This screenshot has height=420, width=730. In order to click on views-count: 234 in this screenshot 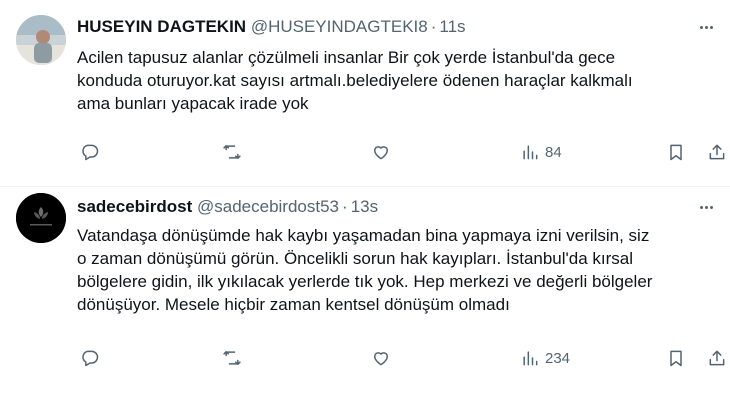, I will do `click(558, 358)`.